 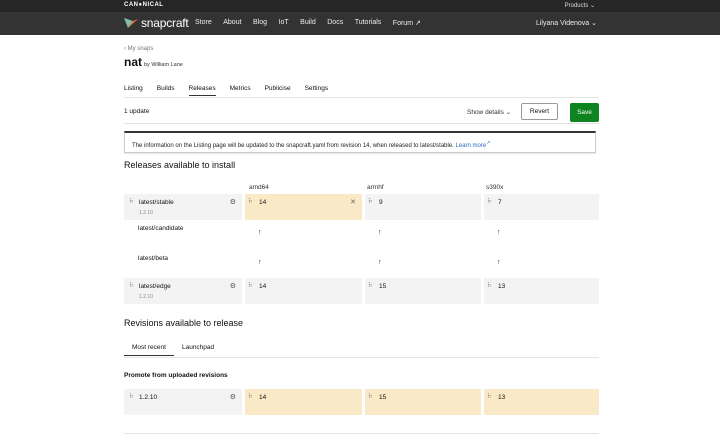 What do you see at coordinates (308, 23) in the screenshot?
I see `nav-build: Build` at bounding box center [308, 23].